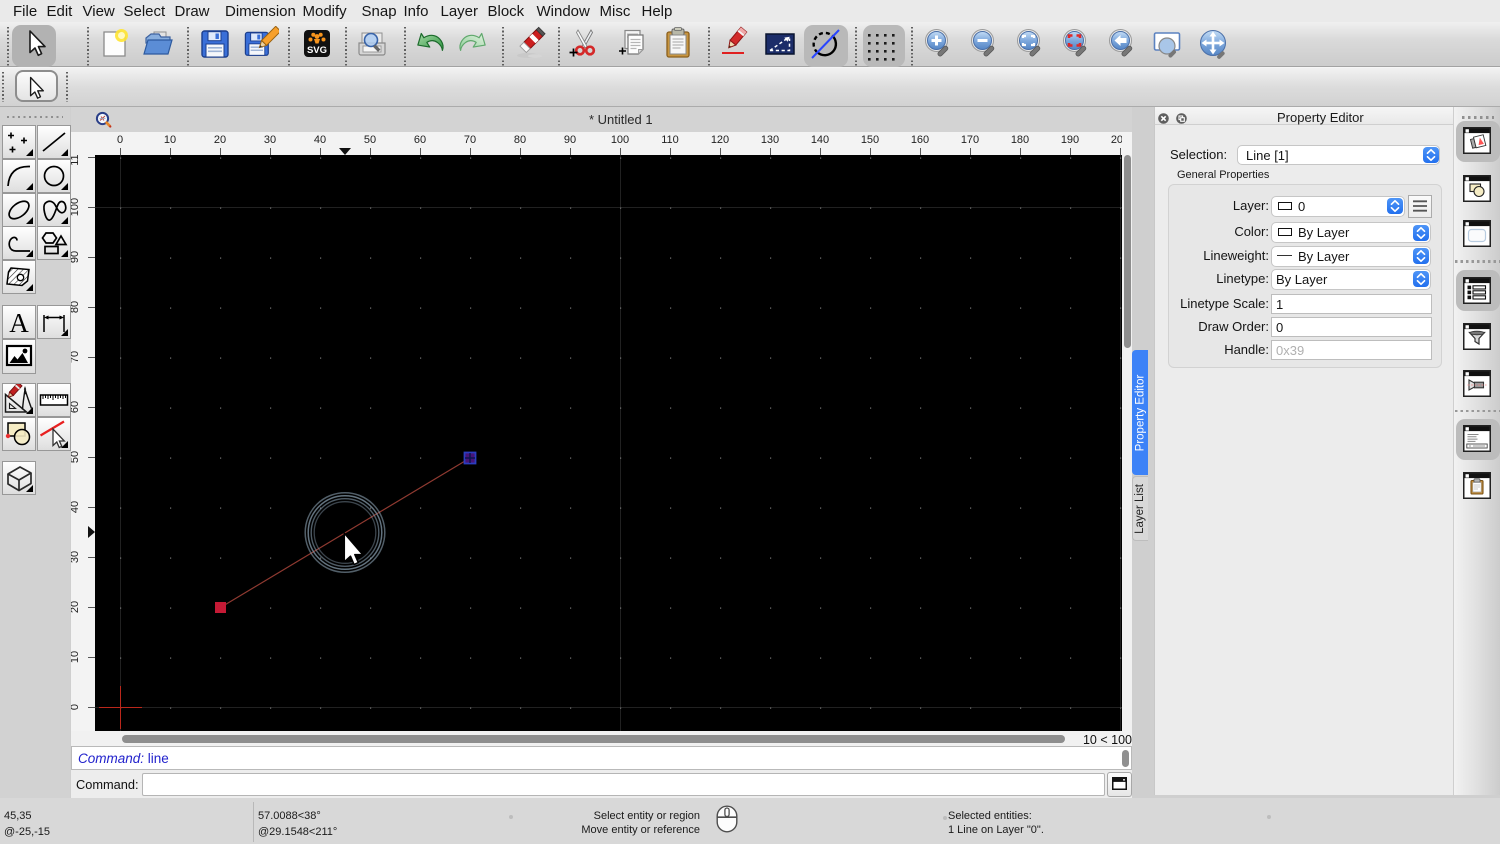 This screenshot has width=1500, height=844. What do you see at coordinates (317, 50) in the screenshot?
I see `svg-text: SVG` at bounding box center [317, 50].